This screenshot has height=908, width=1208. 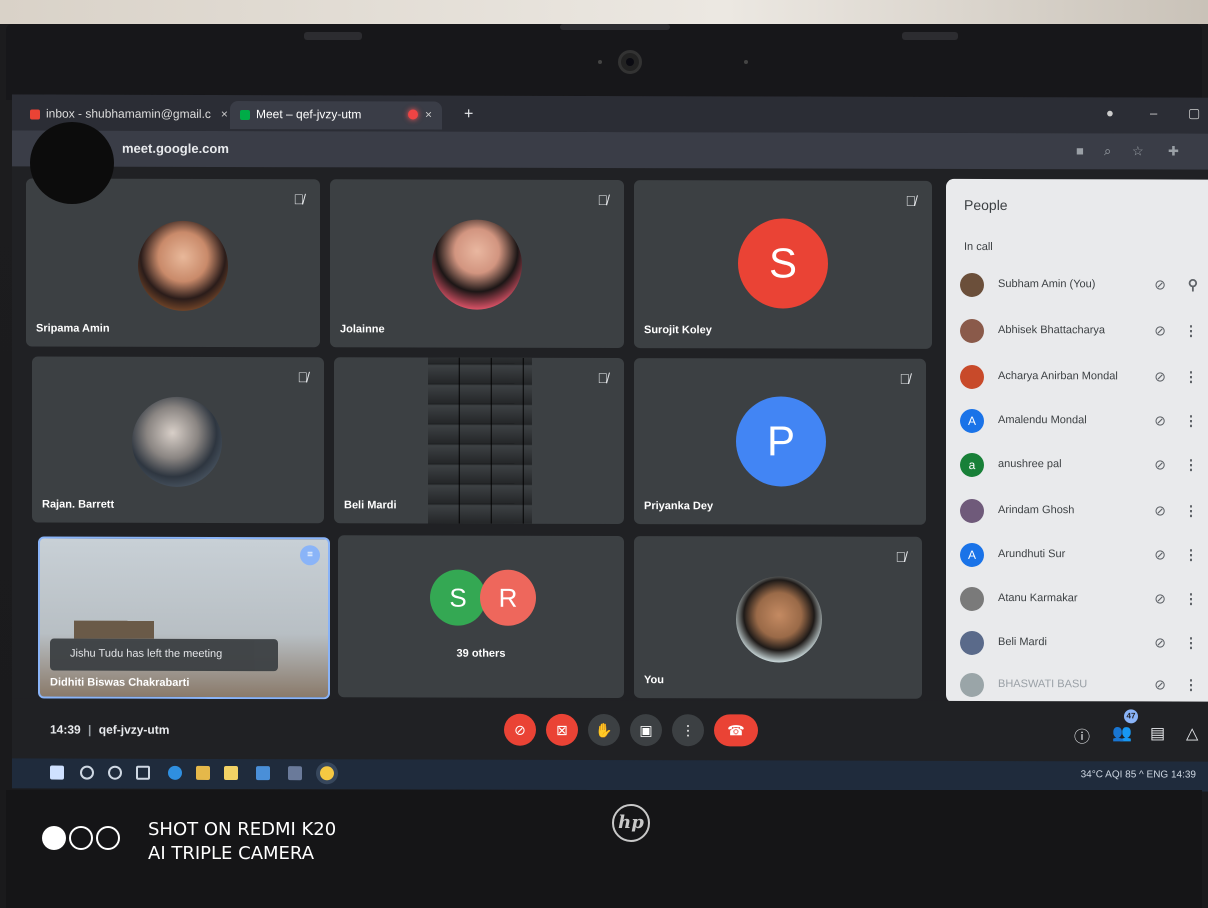 I want to click on avatar-letter: S, so click(x=783, y=263).